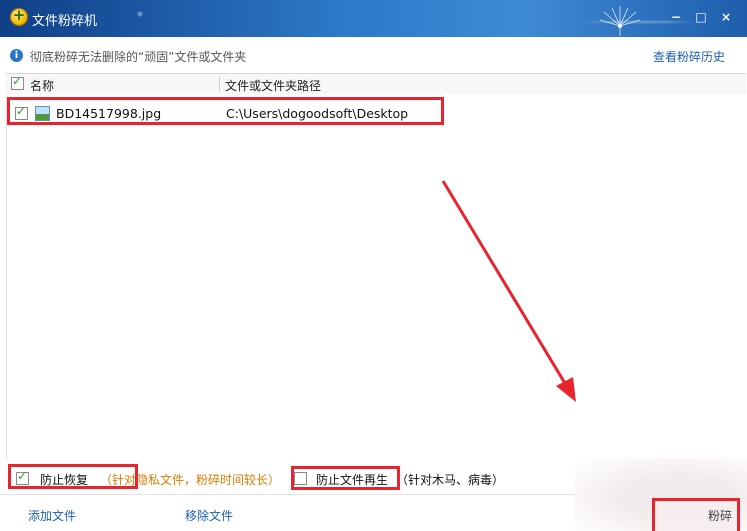  Describe the element at coordinates (19, 16) in the screenshot. I see `shredder-app-icon` at that location.